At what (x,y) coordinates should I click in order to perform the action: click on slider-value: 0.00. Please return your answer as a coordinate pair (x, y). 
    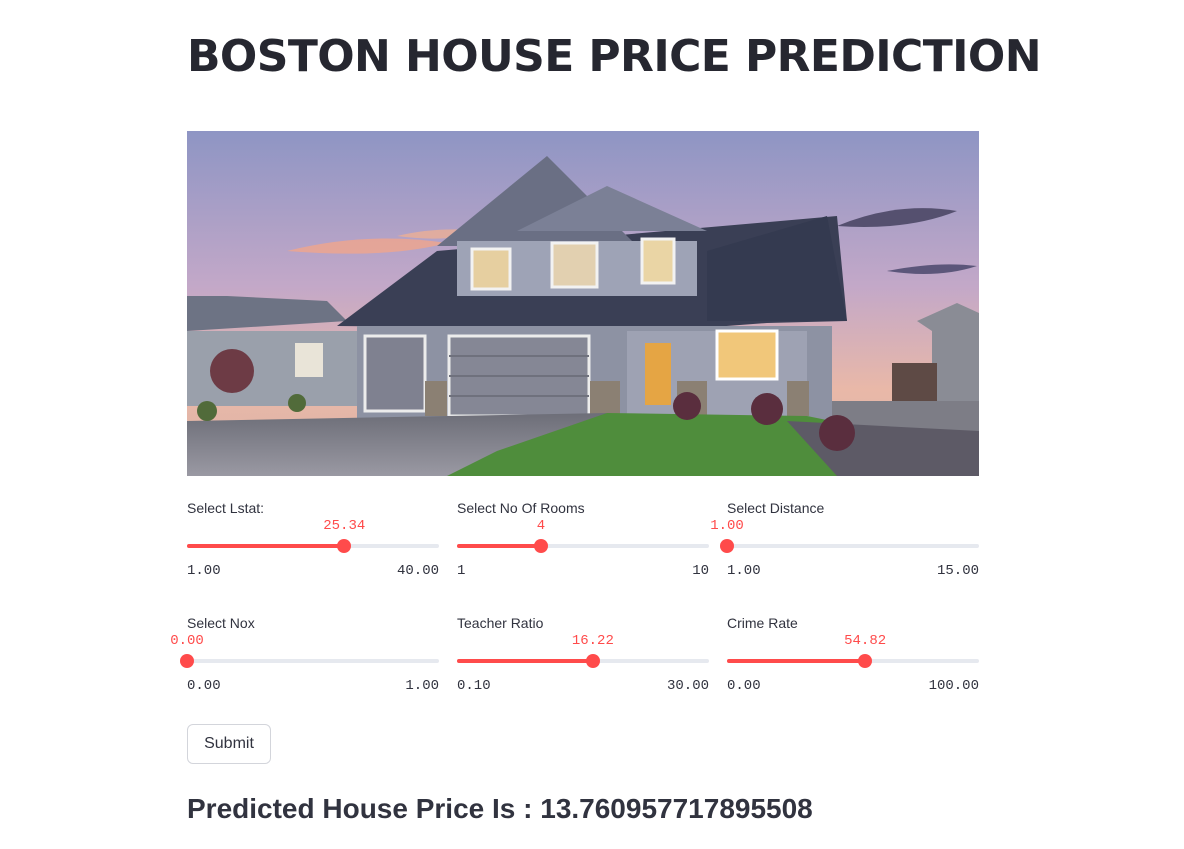
    Looking at the image, I should click on (187, 641).